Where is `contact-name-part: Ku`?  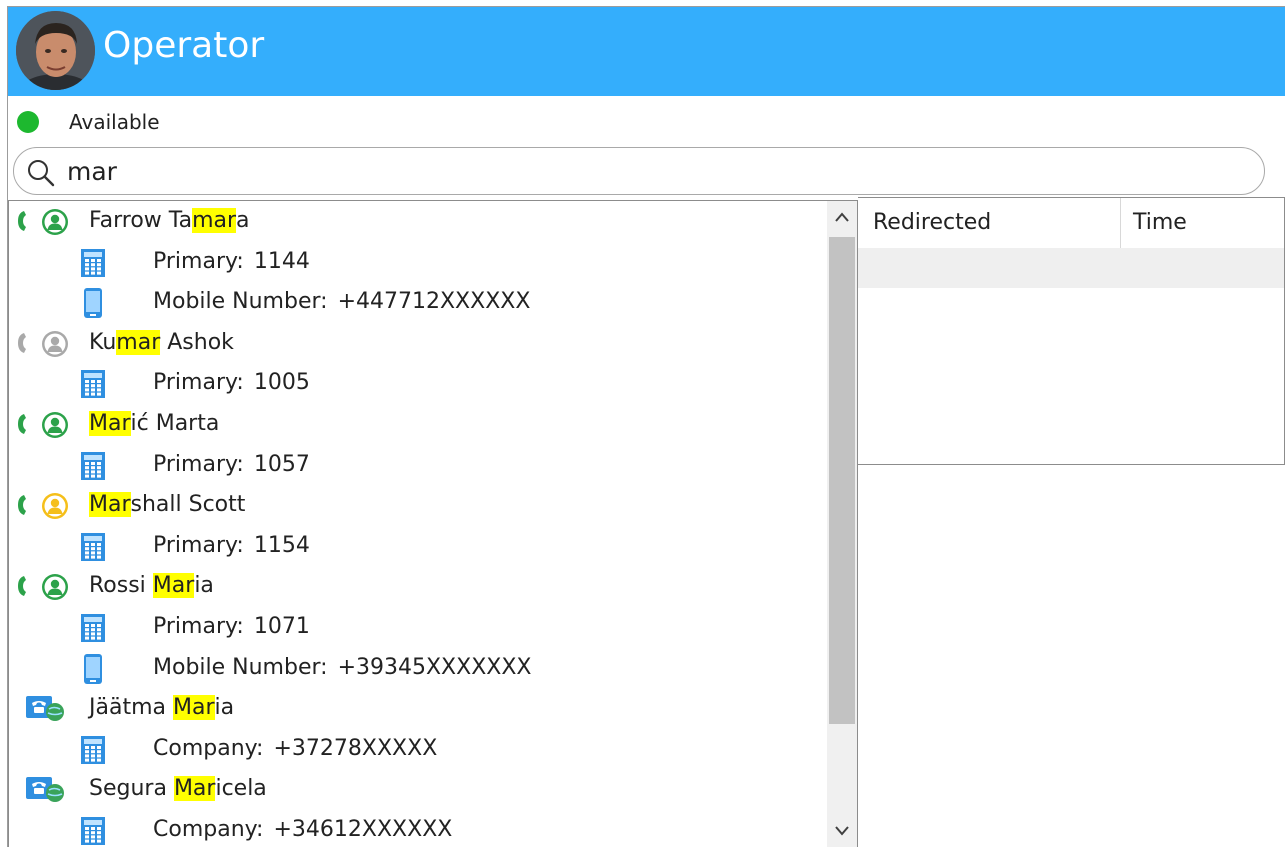 contact-name-part: Ku is located at coordinates (103, 342).